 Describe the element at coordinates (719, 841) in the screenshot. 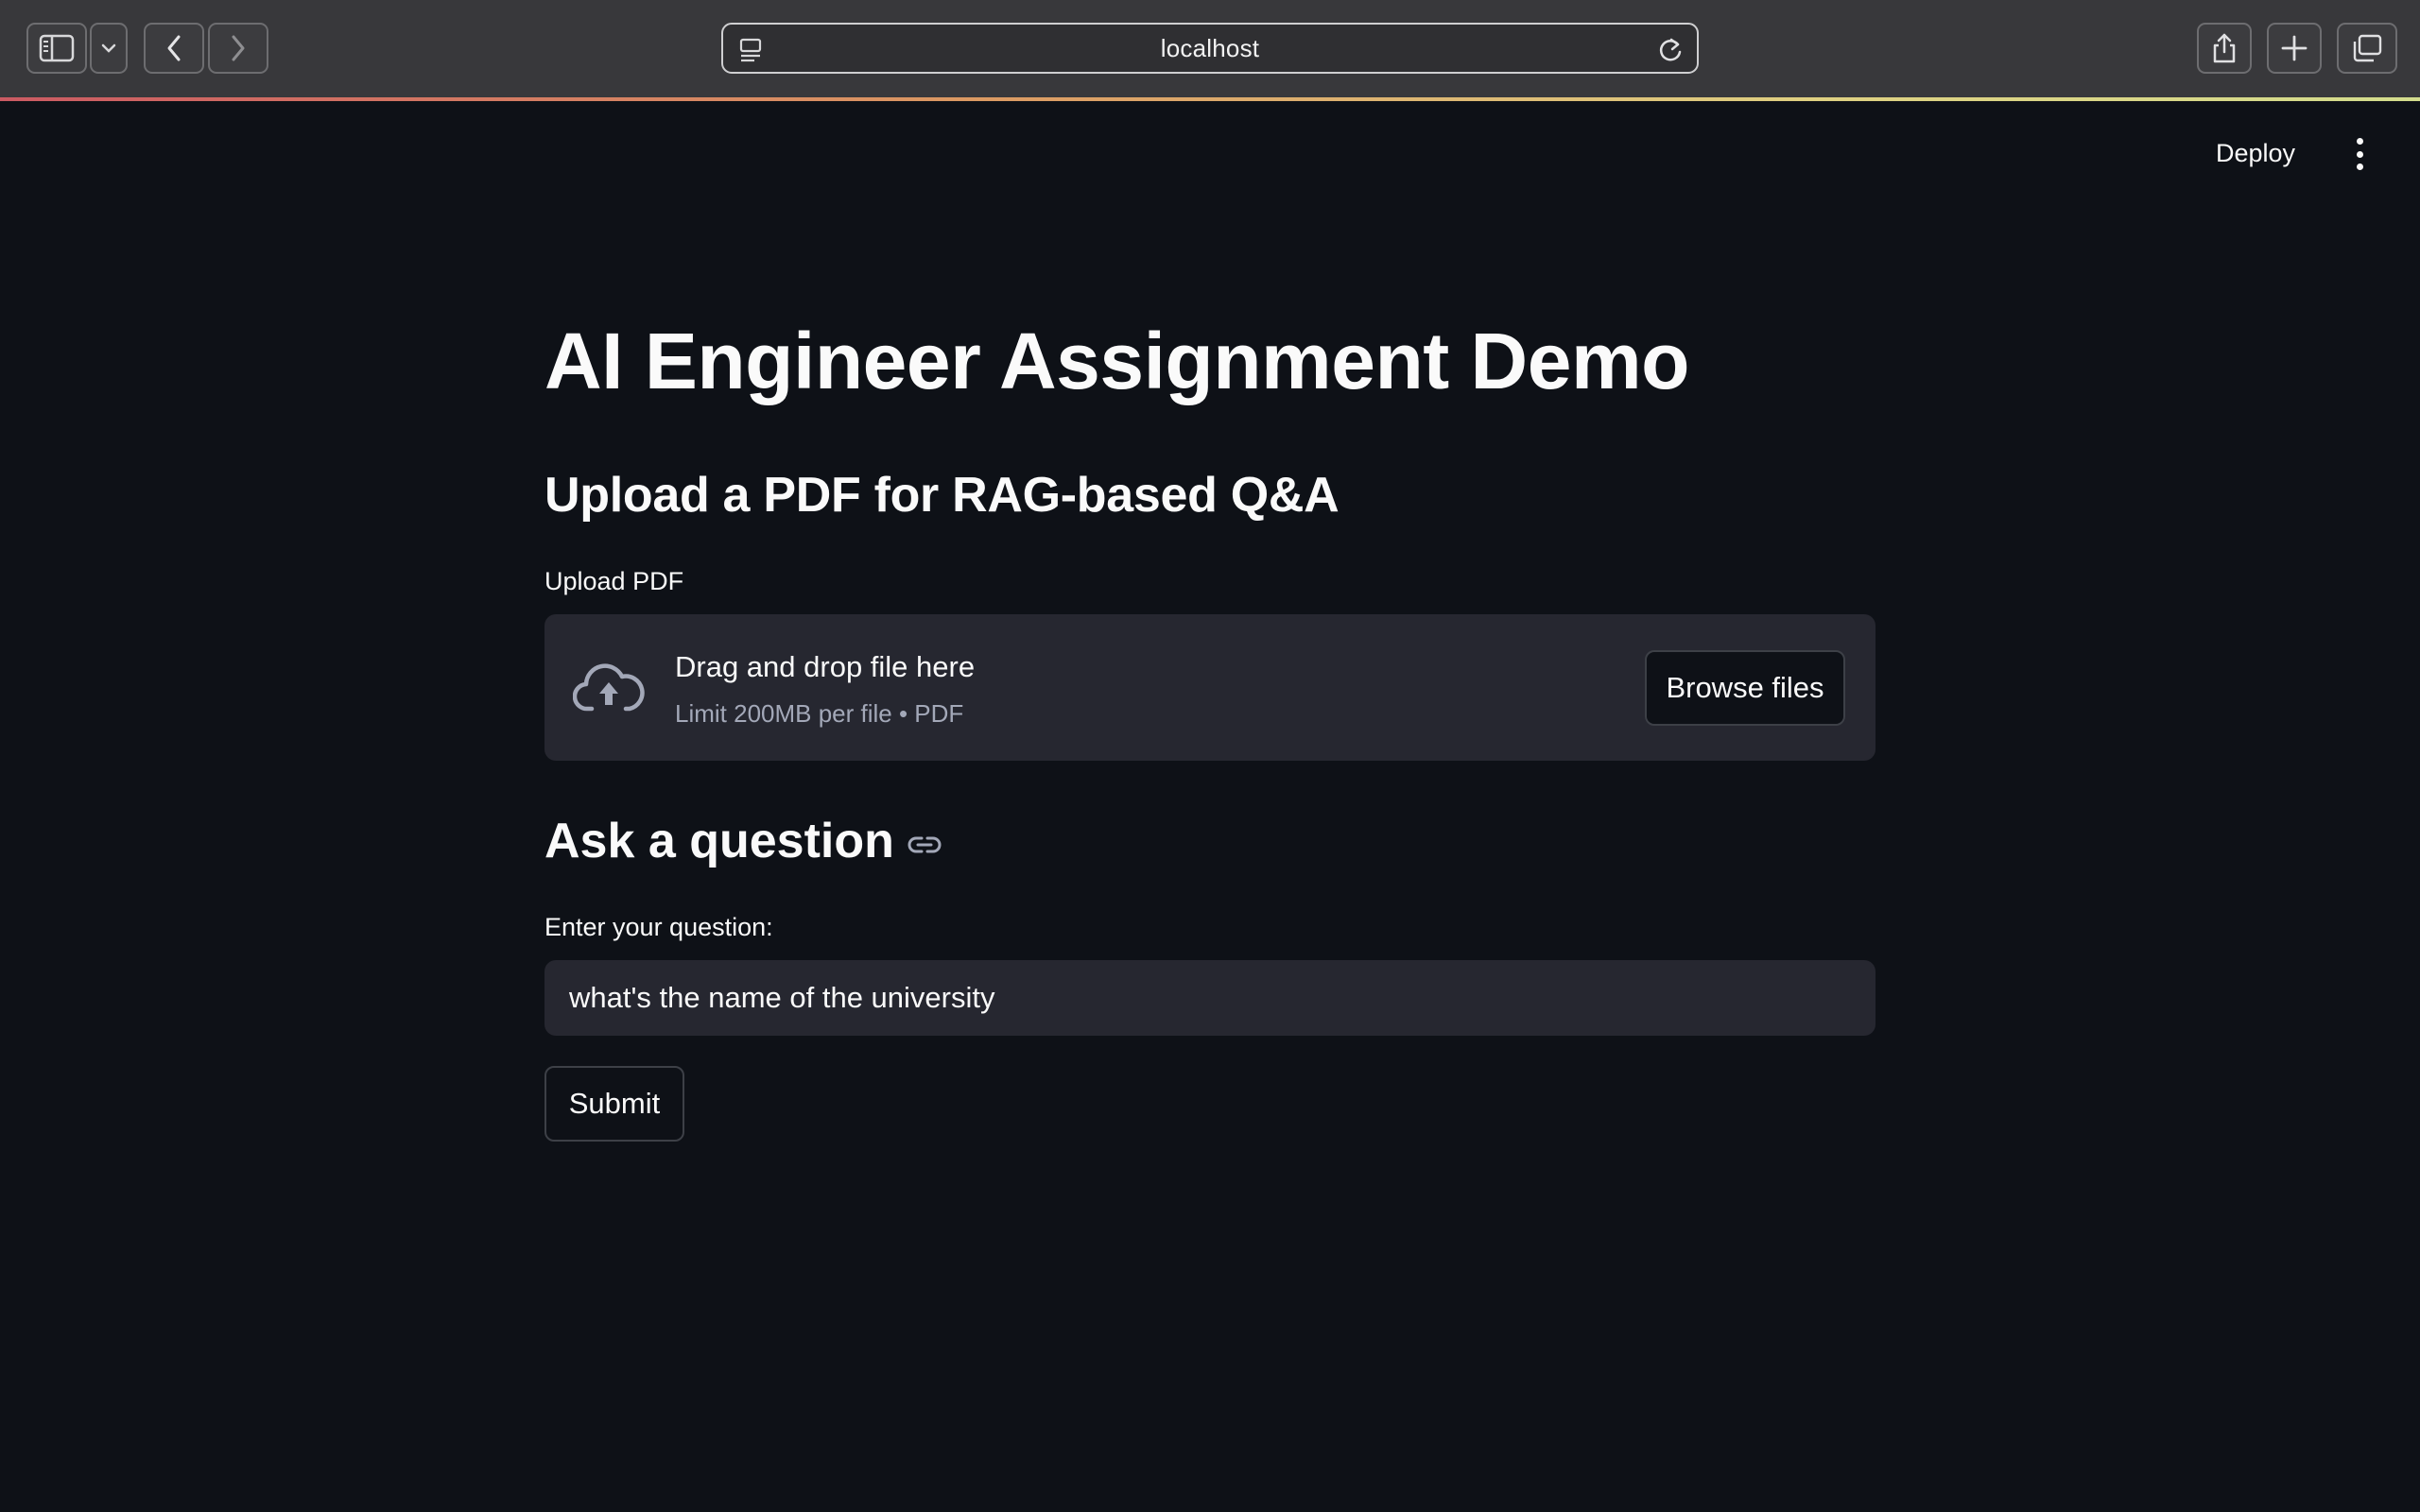

I see `question-heading-text: Ask a question` at that location.